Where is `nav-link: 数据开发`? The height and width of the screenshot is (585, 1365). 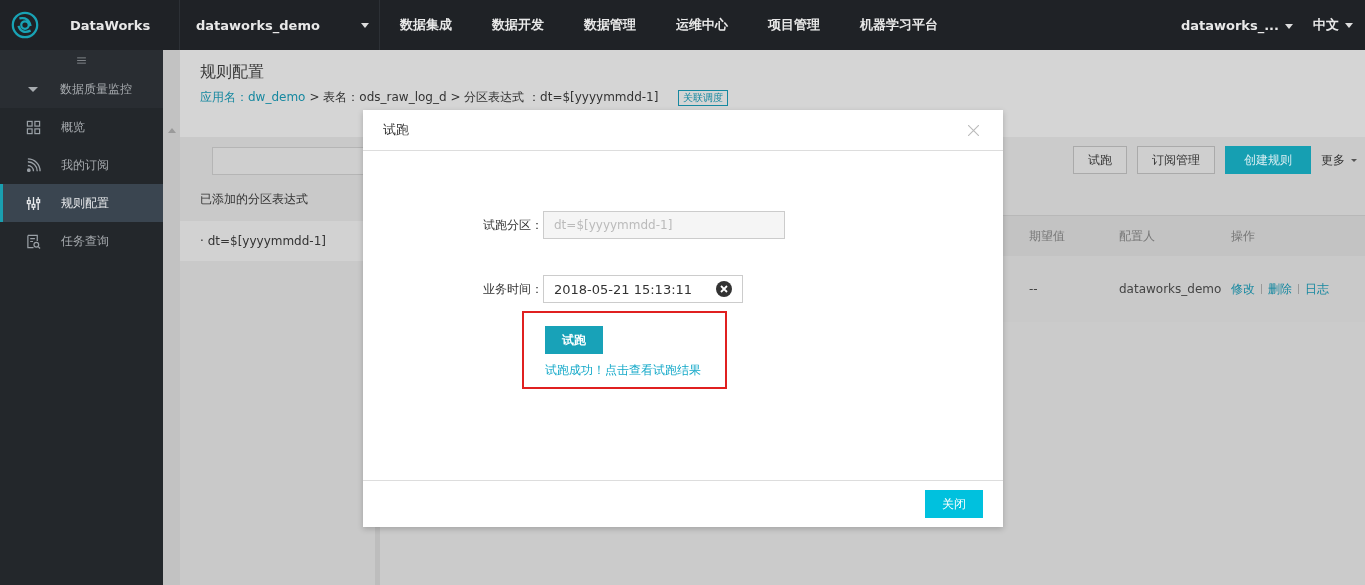 nav-link: 数据开发 is located at coordinates (518, 25).